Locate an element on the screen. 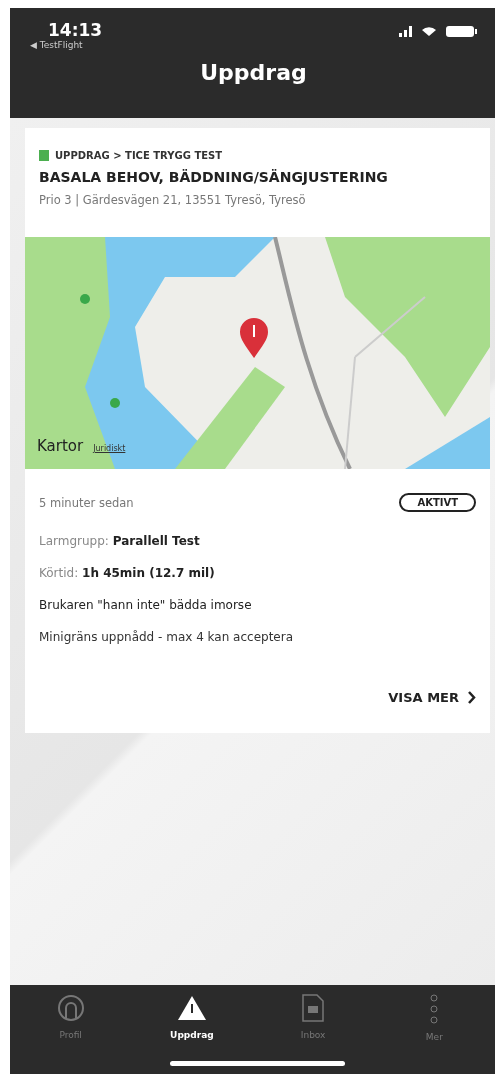  detail-line: Körtid: 1h 45min (12.7 mil) is located at coordinates (127, 573).